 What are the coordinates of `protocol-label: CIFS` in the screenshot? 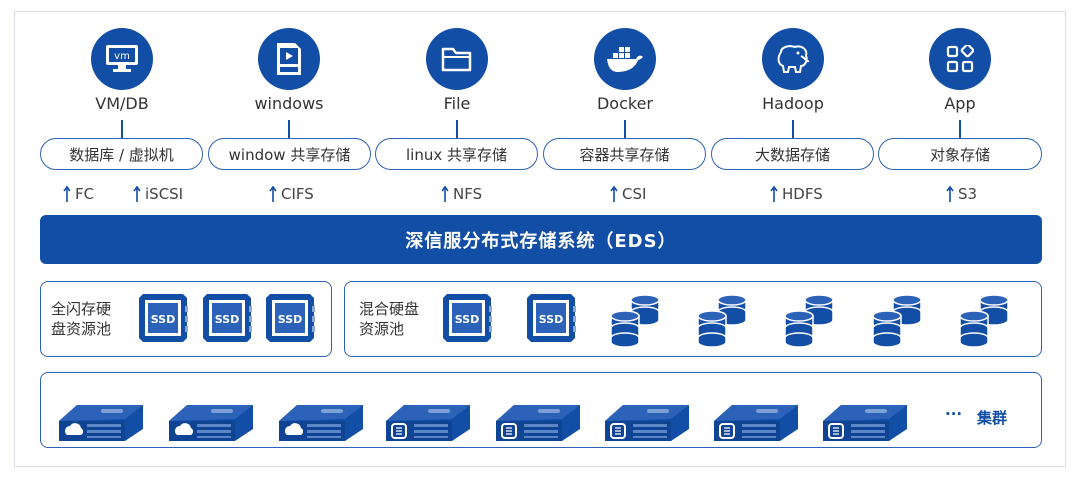 It's located at (297, 194).